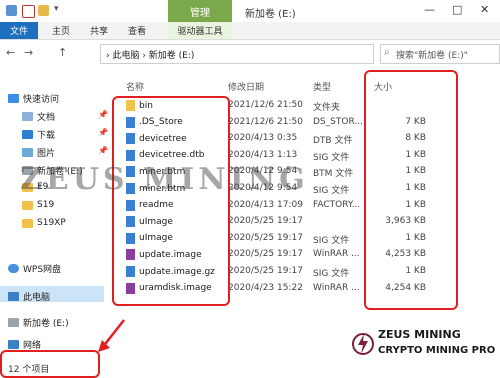 The height and width of the screenshot is (378, 500). Describe the element at coordinates (62, 52) in the screenshot. I see `up-button: ↑` at that location.